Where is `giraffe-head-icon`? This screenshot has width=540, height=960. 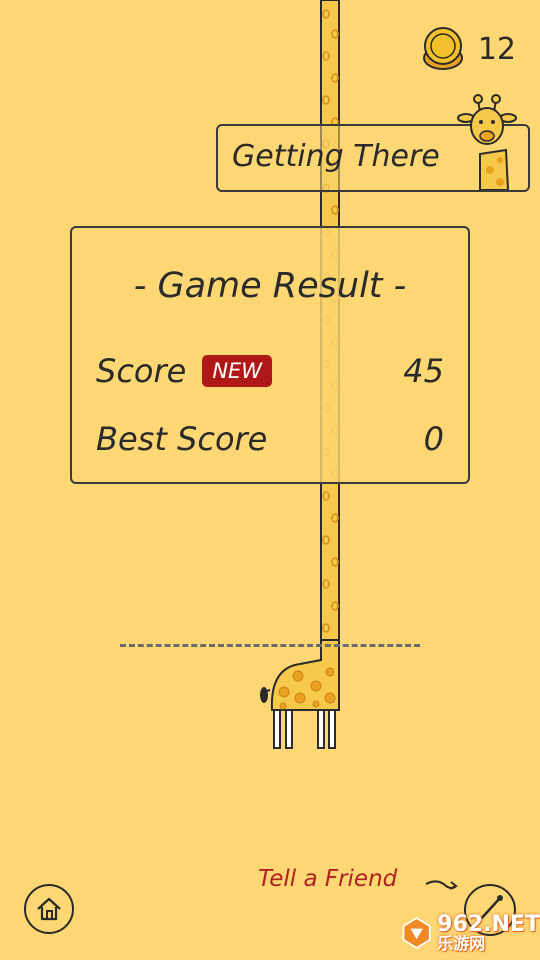
giraffe-head-icon is located at coordinates (487, 142).